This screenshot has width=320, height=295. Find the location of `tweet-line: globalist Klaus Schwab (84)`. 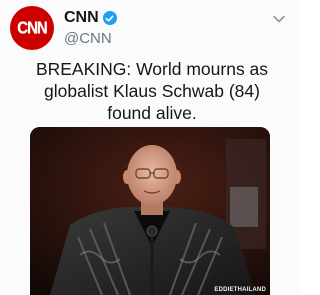

tweet-line: globalist Klaus Schwab (84) is located at coordinates (152, 91).